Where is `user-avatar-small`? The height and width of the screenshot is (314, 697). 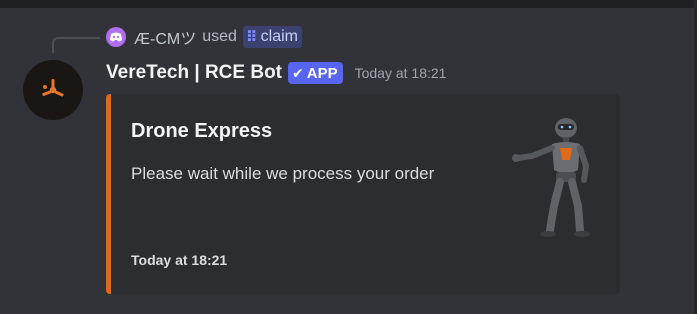
user-avatar-small is located at coordinates (116, 37).